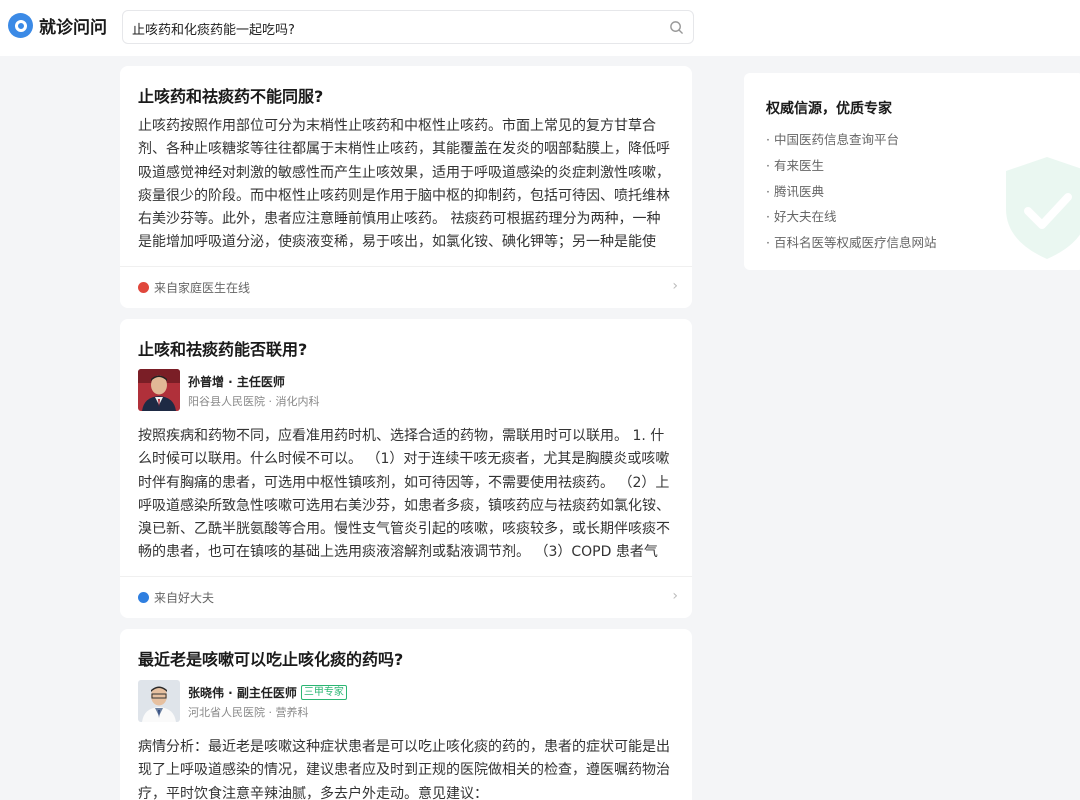 Image resolution: width=1080 pixels, height=800 pixels. Describe the element at coordinates (254, 401) in the screenshot. I see `doctor-hospital: 阳谷县人民医院 · 消化内科` at that location.